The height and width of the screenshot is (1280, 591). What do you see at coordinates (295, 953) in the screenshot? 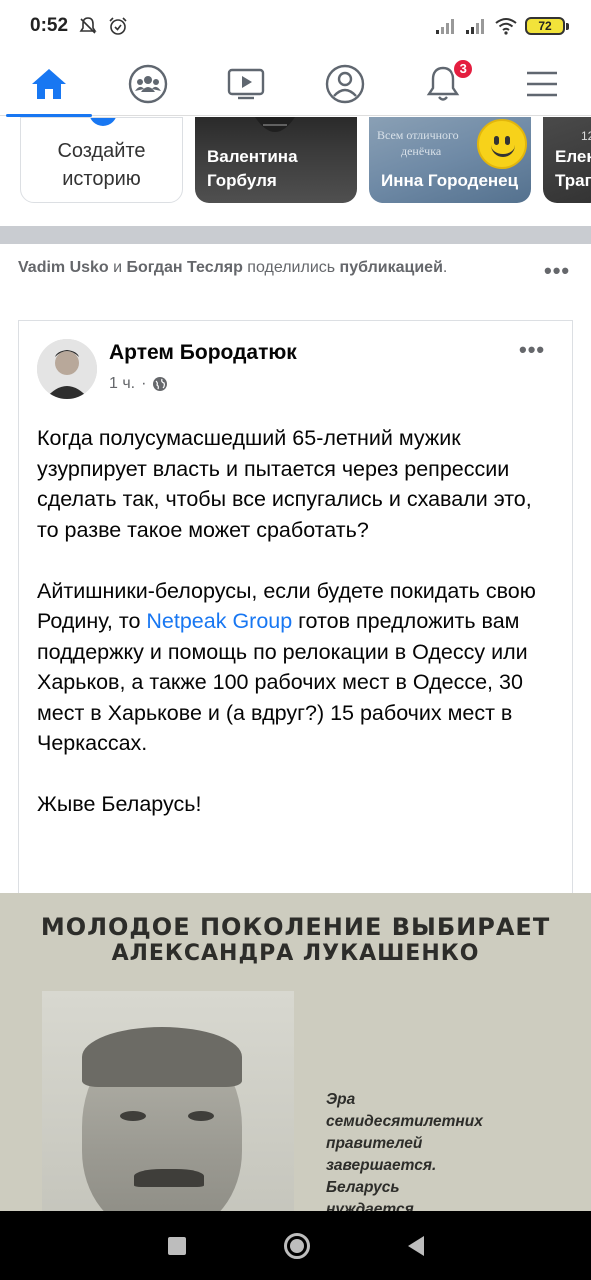
I see `image-headline-2: АЛЕКСАНДРА ЛУКАШЕНКО` at bounding box center [295, 953].